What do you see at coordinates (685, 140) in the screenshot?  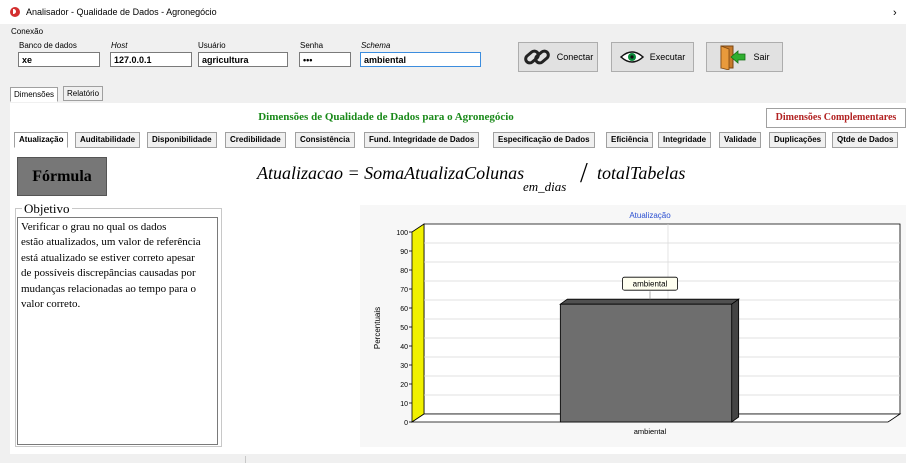 I see `tab-integridade: Integridade` at bounding box center [685, 140].